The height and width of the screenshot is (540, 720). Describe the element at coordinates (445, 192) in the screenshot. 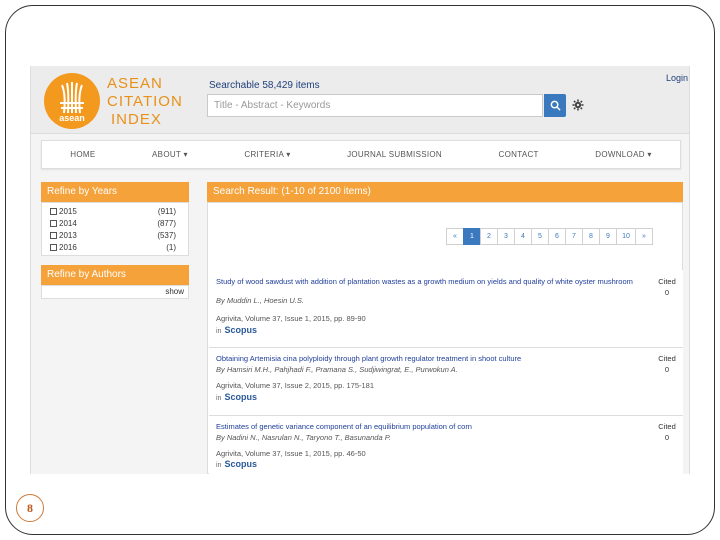

I see `results-header: Search Result: (1-10 of 2100 items)` at that location.